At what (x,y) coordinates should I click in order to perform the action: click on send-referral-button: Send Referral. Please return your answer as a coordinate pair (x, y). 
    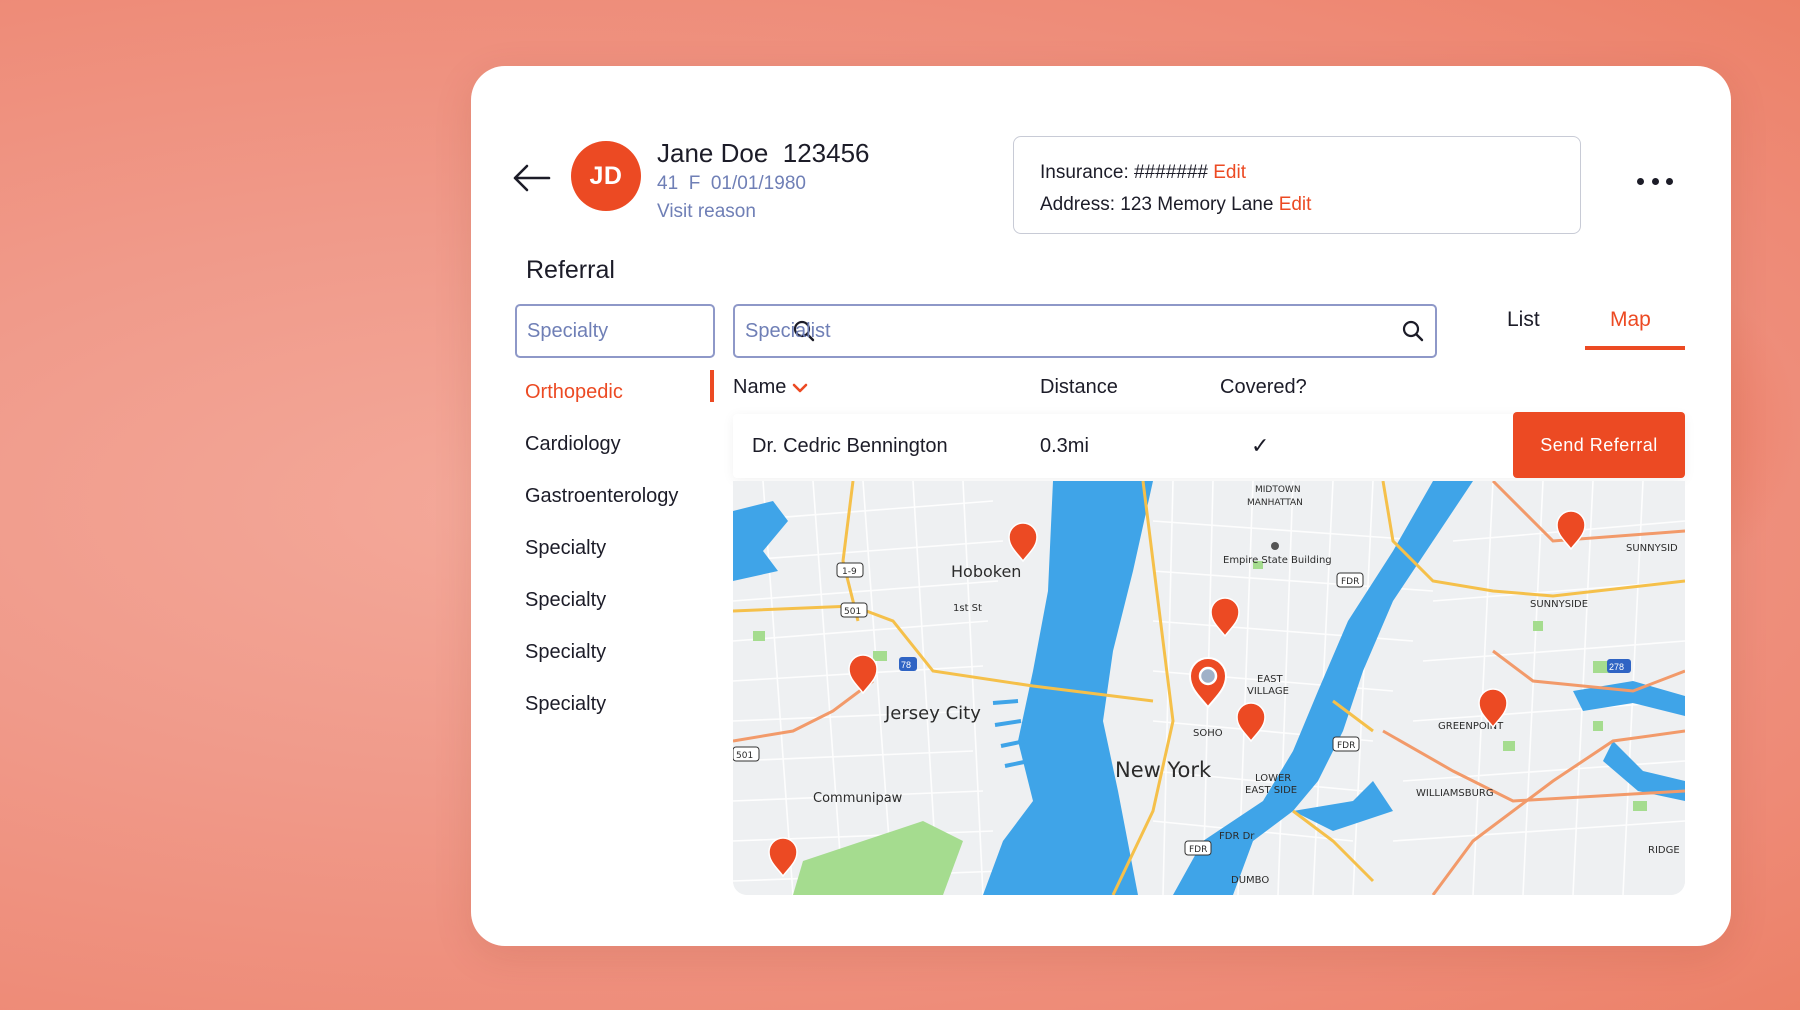
    Looking at the image, I should click on (1599, 445).